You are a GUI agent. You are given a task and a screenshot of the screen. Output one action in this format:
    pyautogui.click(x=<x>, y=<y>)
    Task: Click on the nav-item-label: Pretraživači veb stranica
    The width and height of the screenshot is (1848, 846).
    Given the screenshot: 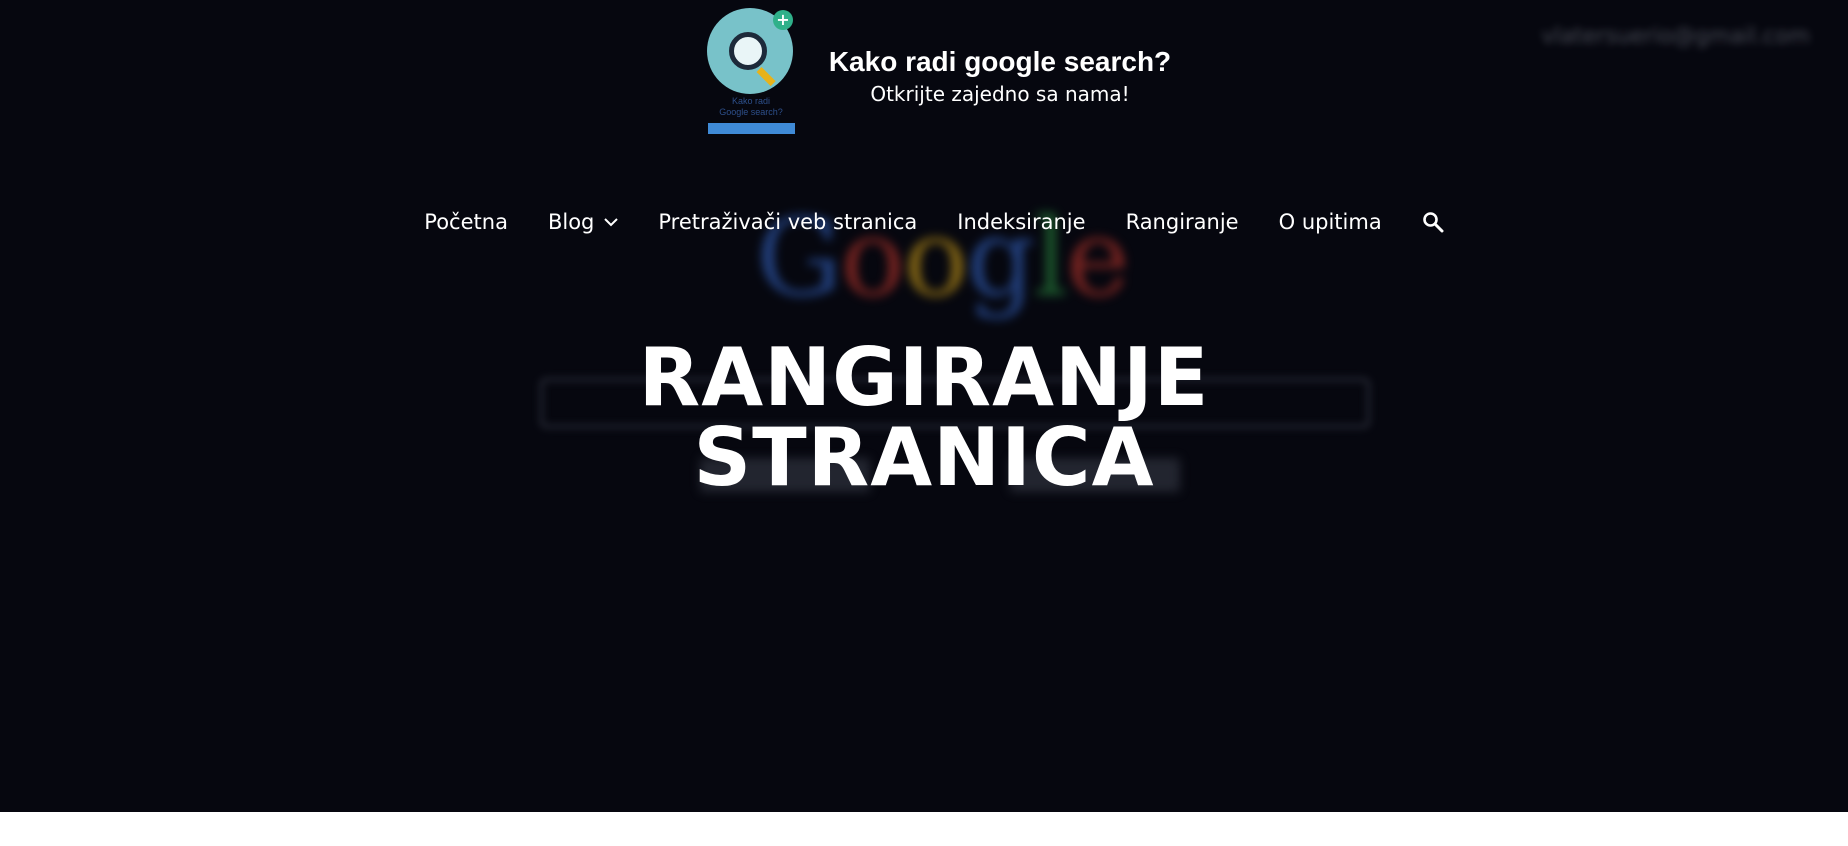 What is the action you would take?
    pyautogui.click(x=788, y=222)
    